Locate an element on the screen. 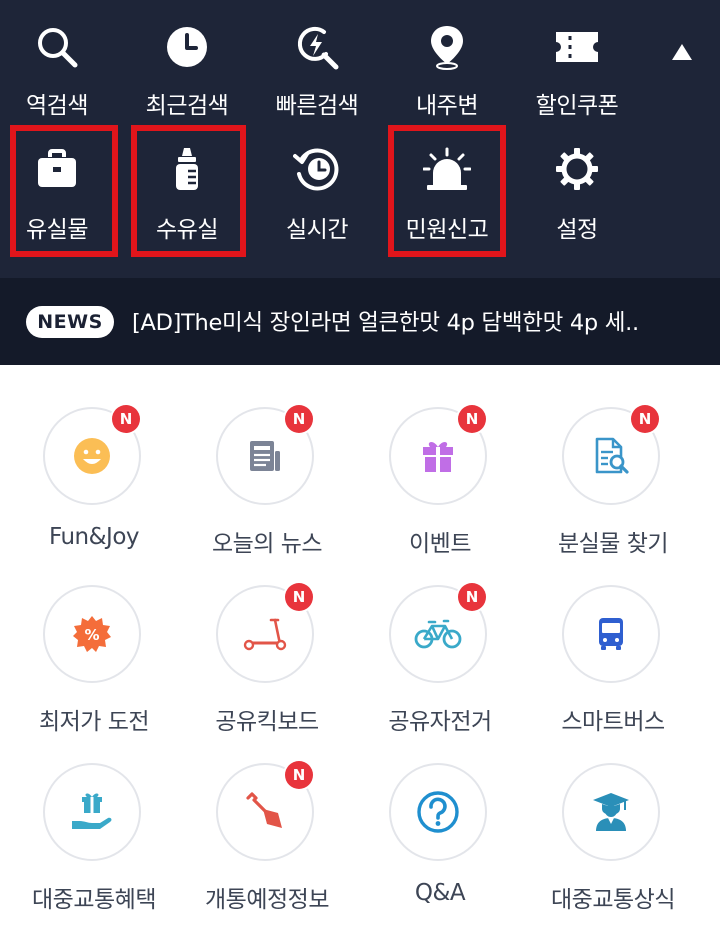 Image resolution: width=720 pixels, height=925 pixels. menu-label: 유실물 is located at coordinates (57, 230).